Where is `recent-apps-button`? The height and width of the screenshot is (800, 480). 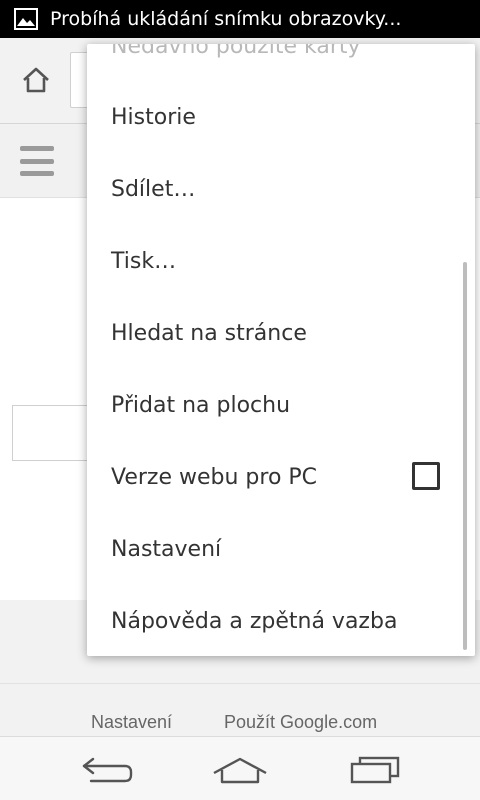
recent-apps-button is located at coordinates (375, 770).